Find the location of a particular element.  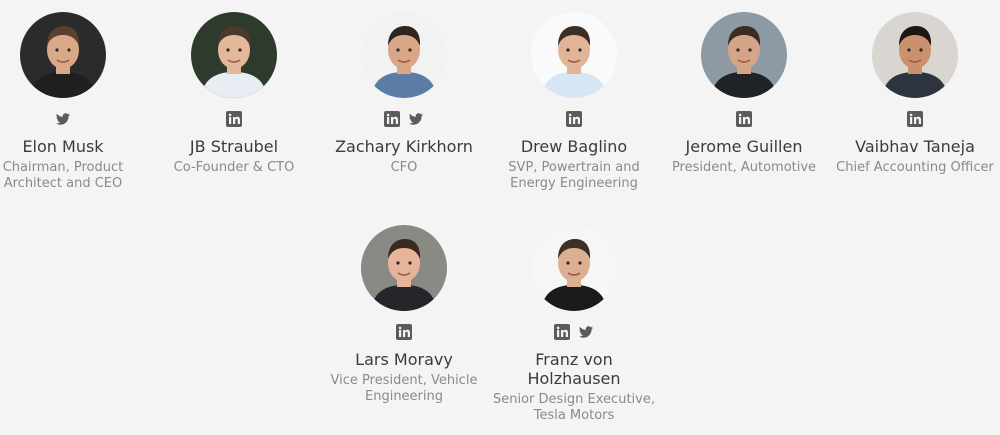

person-card: JB Straubel Co-Founder & CTO is located at coordinates (234, 94).